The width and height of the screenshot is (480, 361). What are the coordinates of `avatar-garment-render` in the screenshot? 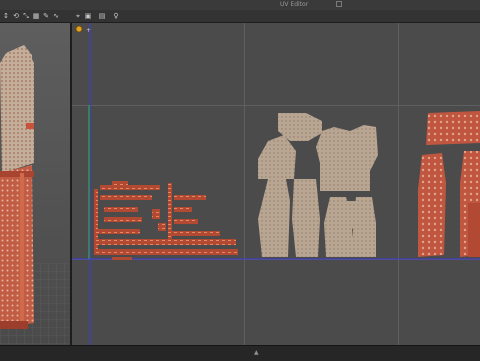 It's located at (35, 195).